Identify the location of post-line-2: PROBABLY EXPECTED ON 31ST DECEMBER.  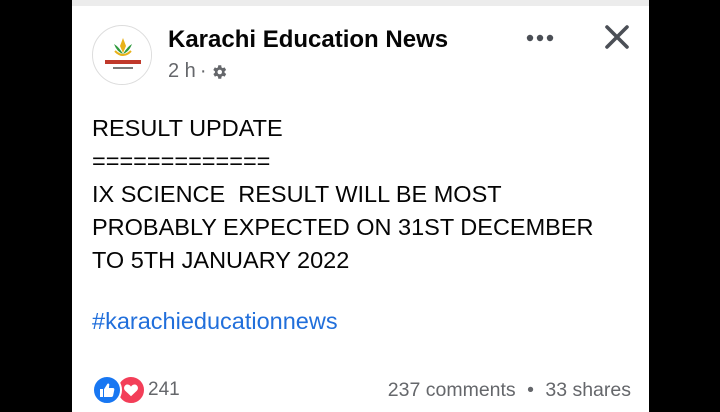
(343, 227).